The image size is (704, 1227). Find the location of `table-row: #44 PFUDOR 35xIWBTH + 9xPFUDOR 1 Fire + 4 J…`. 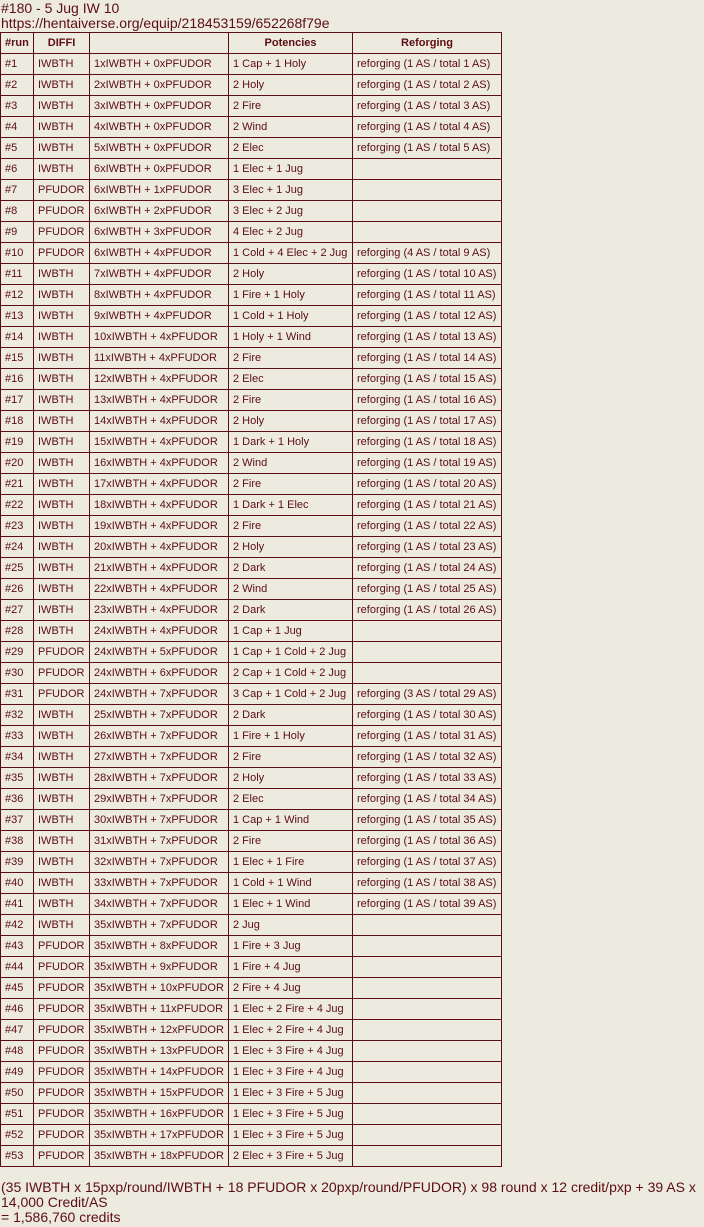

table-row: #44 PFUDOR 35xIWBTH + 9xPFUDOR 1 Fire + 4 J… is located at coordinates (251, 967).